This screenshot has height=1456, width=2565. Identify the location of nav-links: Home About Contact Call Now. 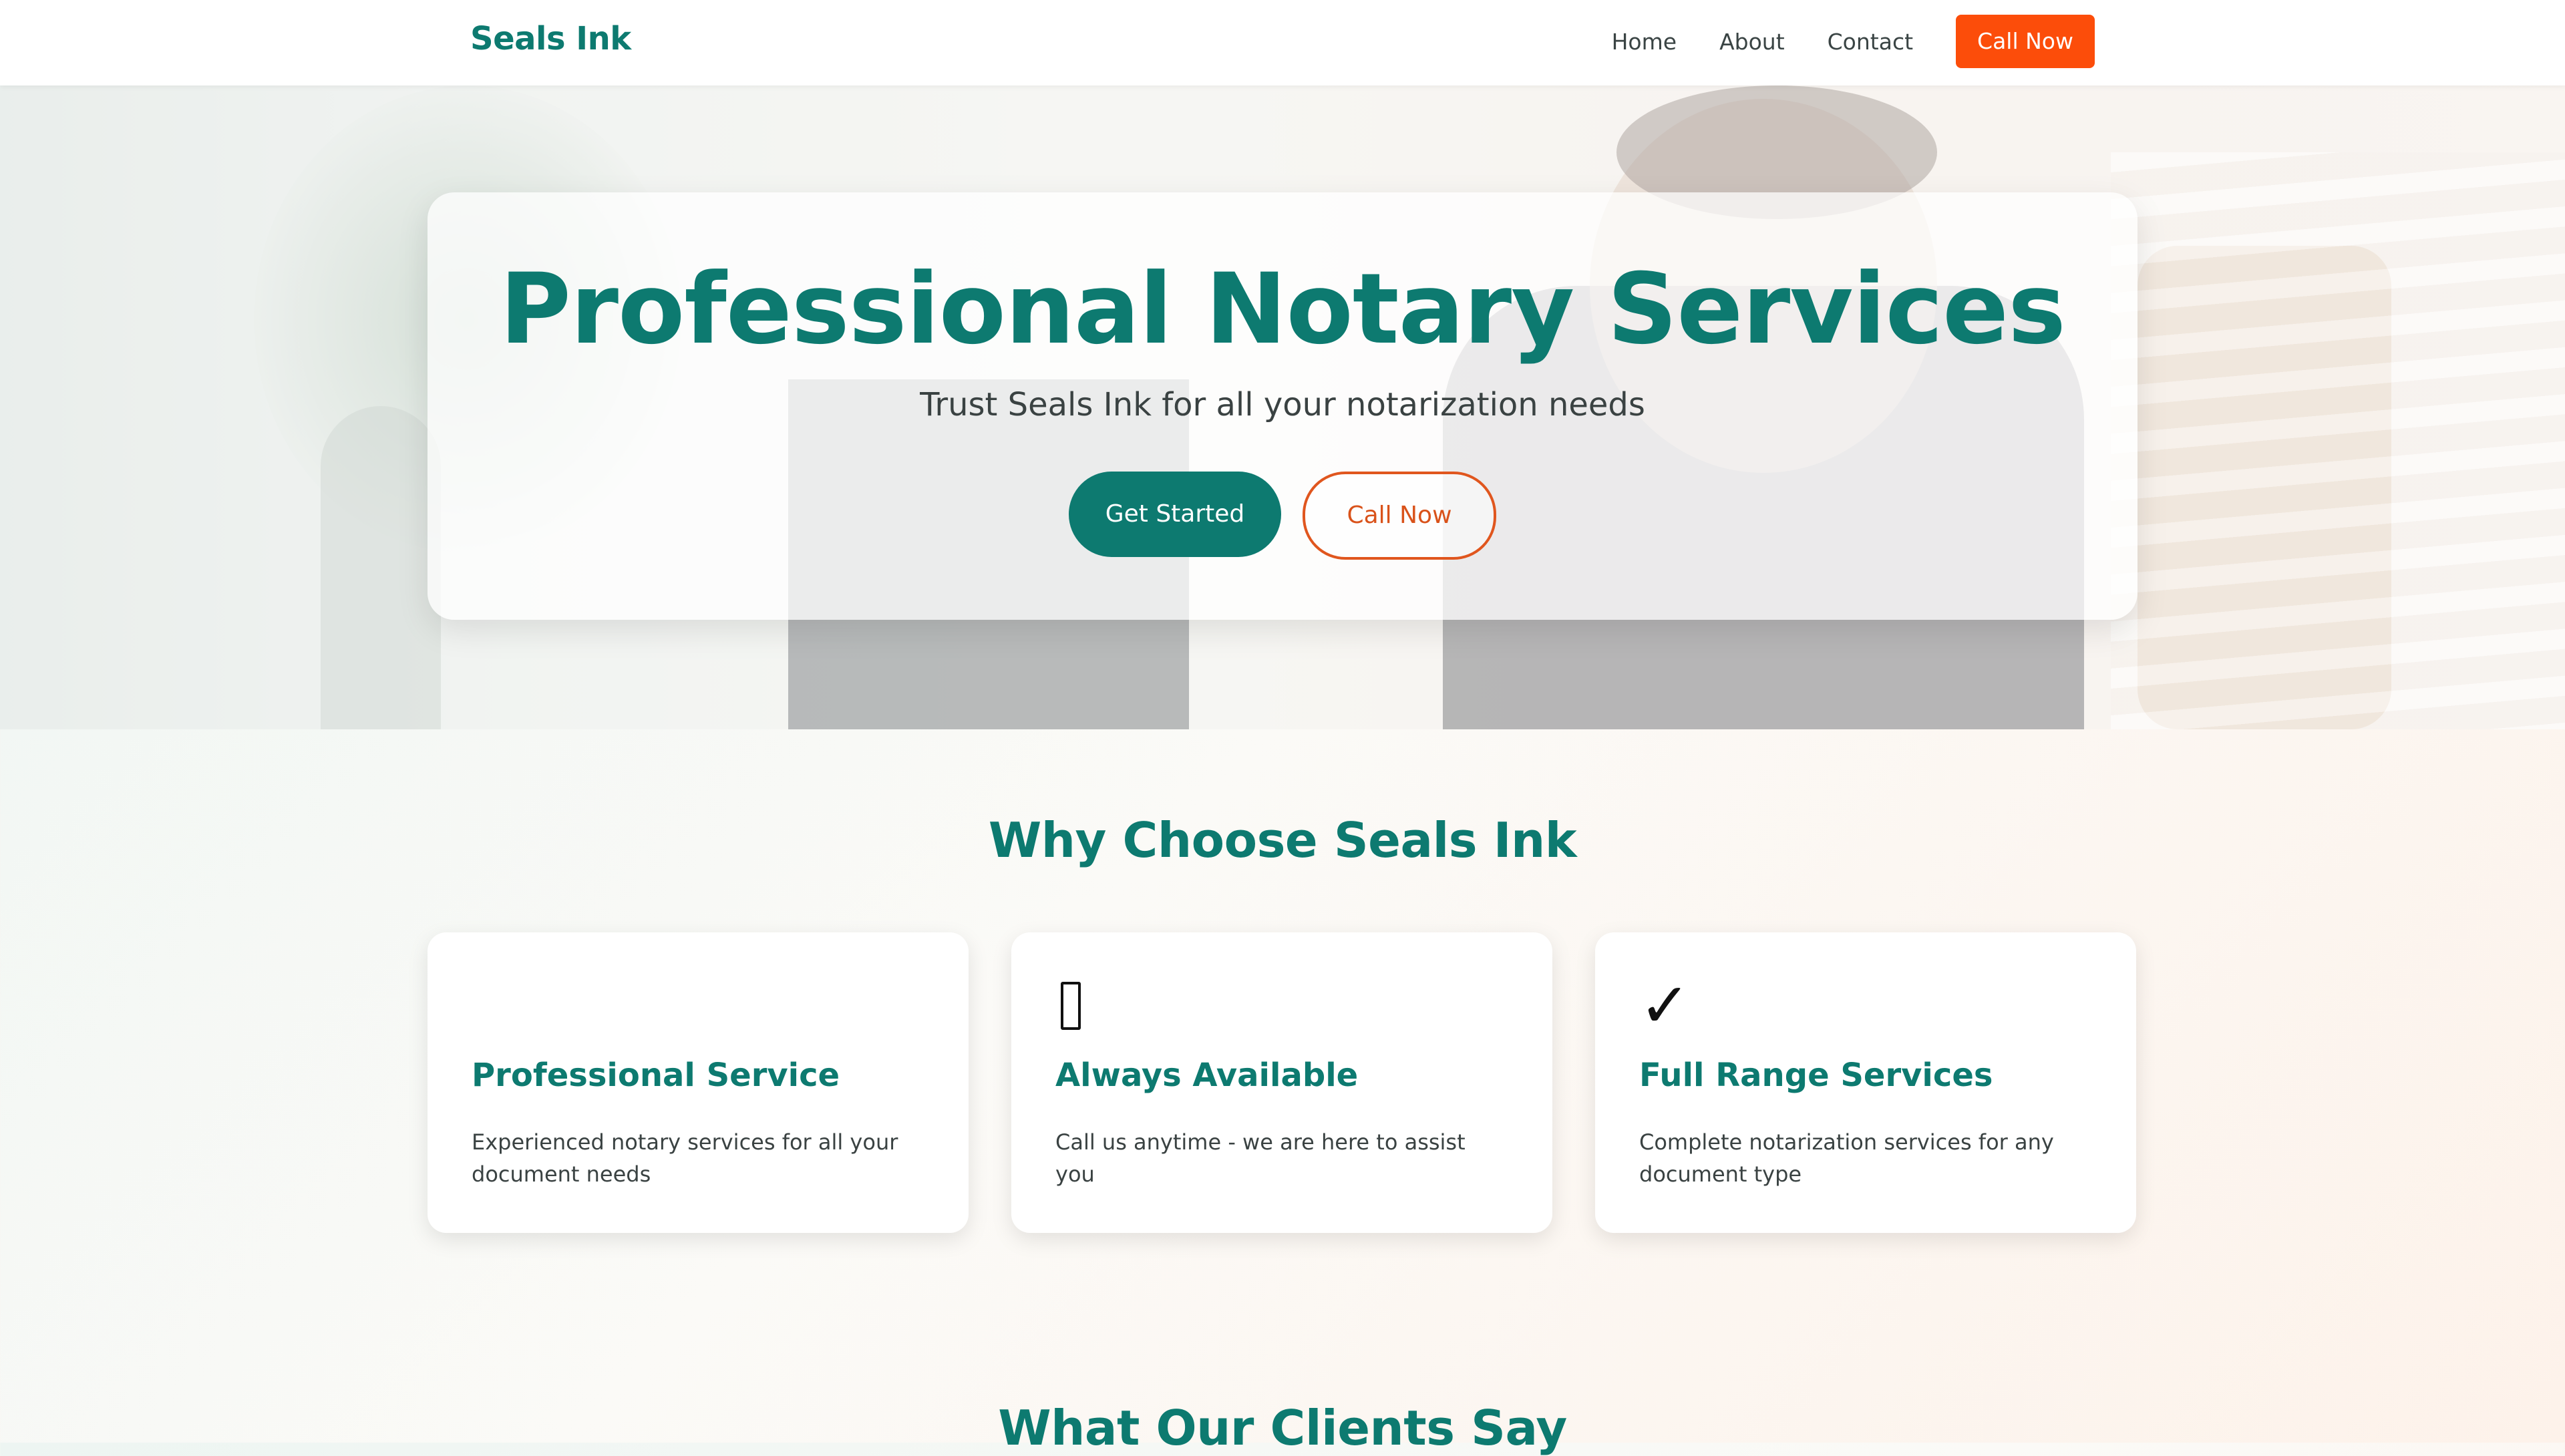
(1853, 42).